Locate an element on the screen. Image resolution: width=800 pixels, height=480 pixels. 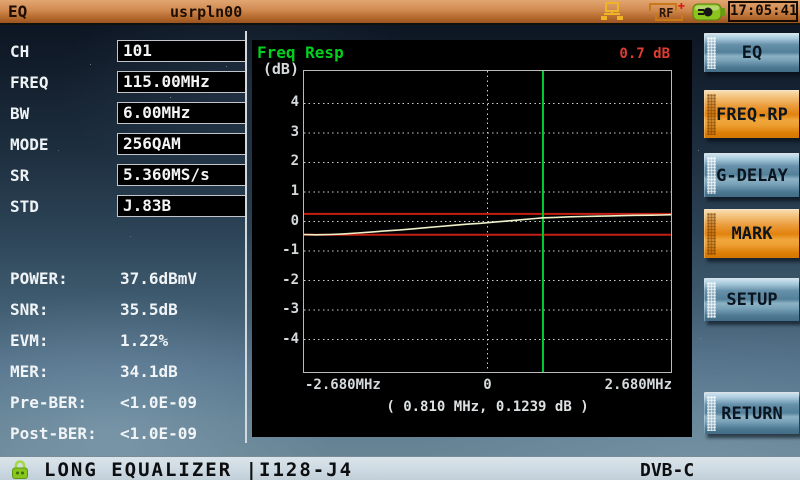
status-message: LONG EQUALIZER |I128-J4 is located at coordinates (199, 469).